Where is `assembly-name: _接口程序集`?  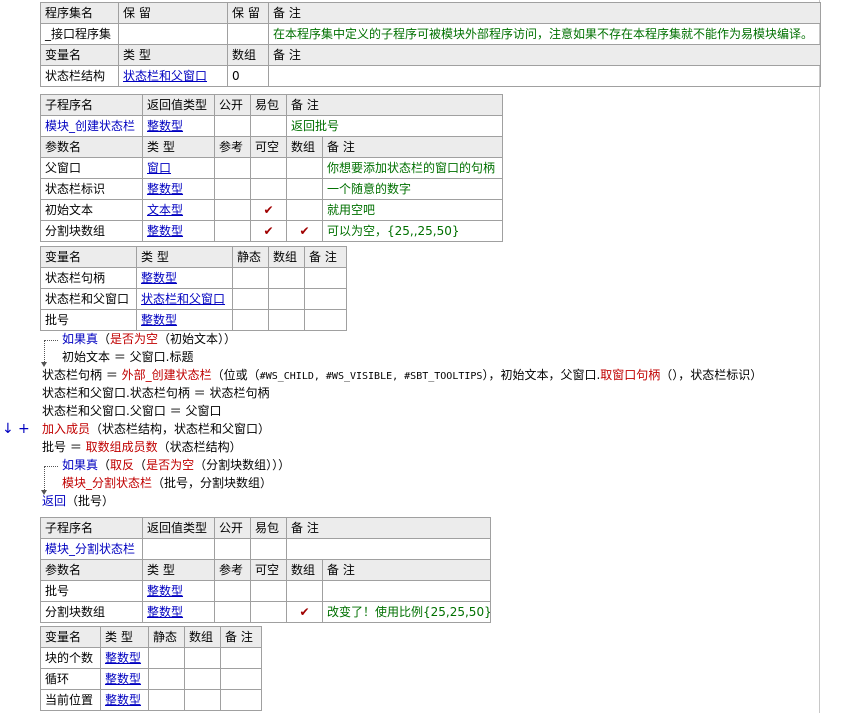
assembly-name: _接口程序集 is located at coordinates (79, 34).